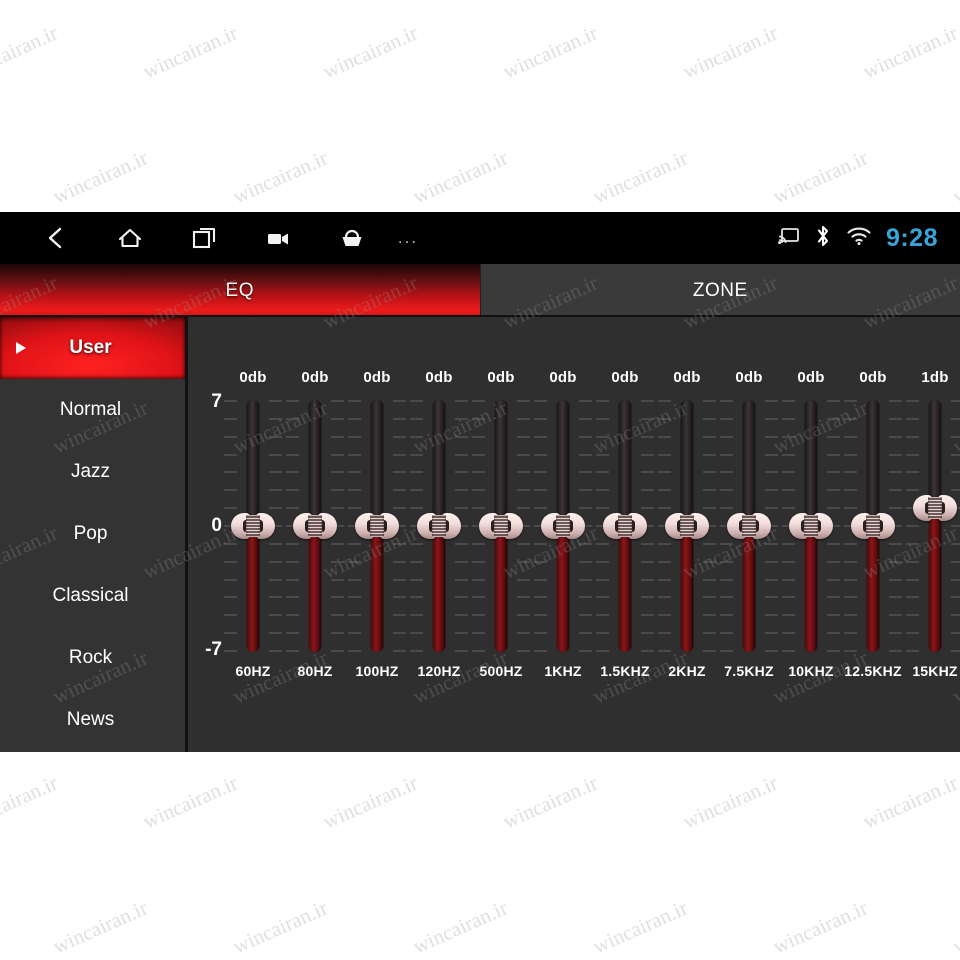 This screenshot has height=960, width=960. I want to click on scale-max-label: 7, so click(216, 401).